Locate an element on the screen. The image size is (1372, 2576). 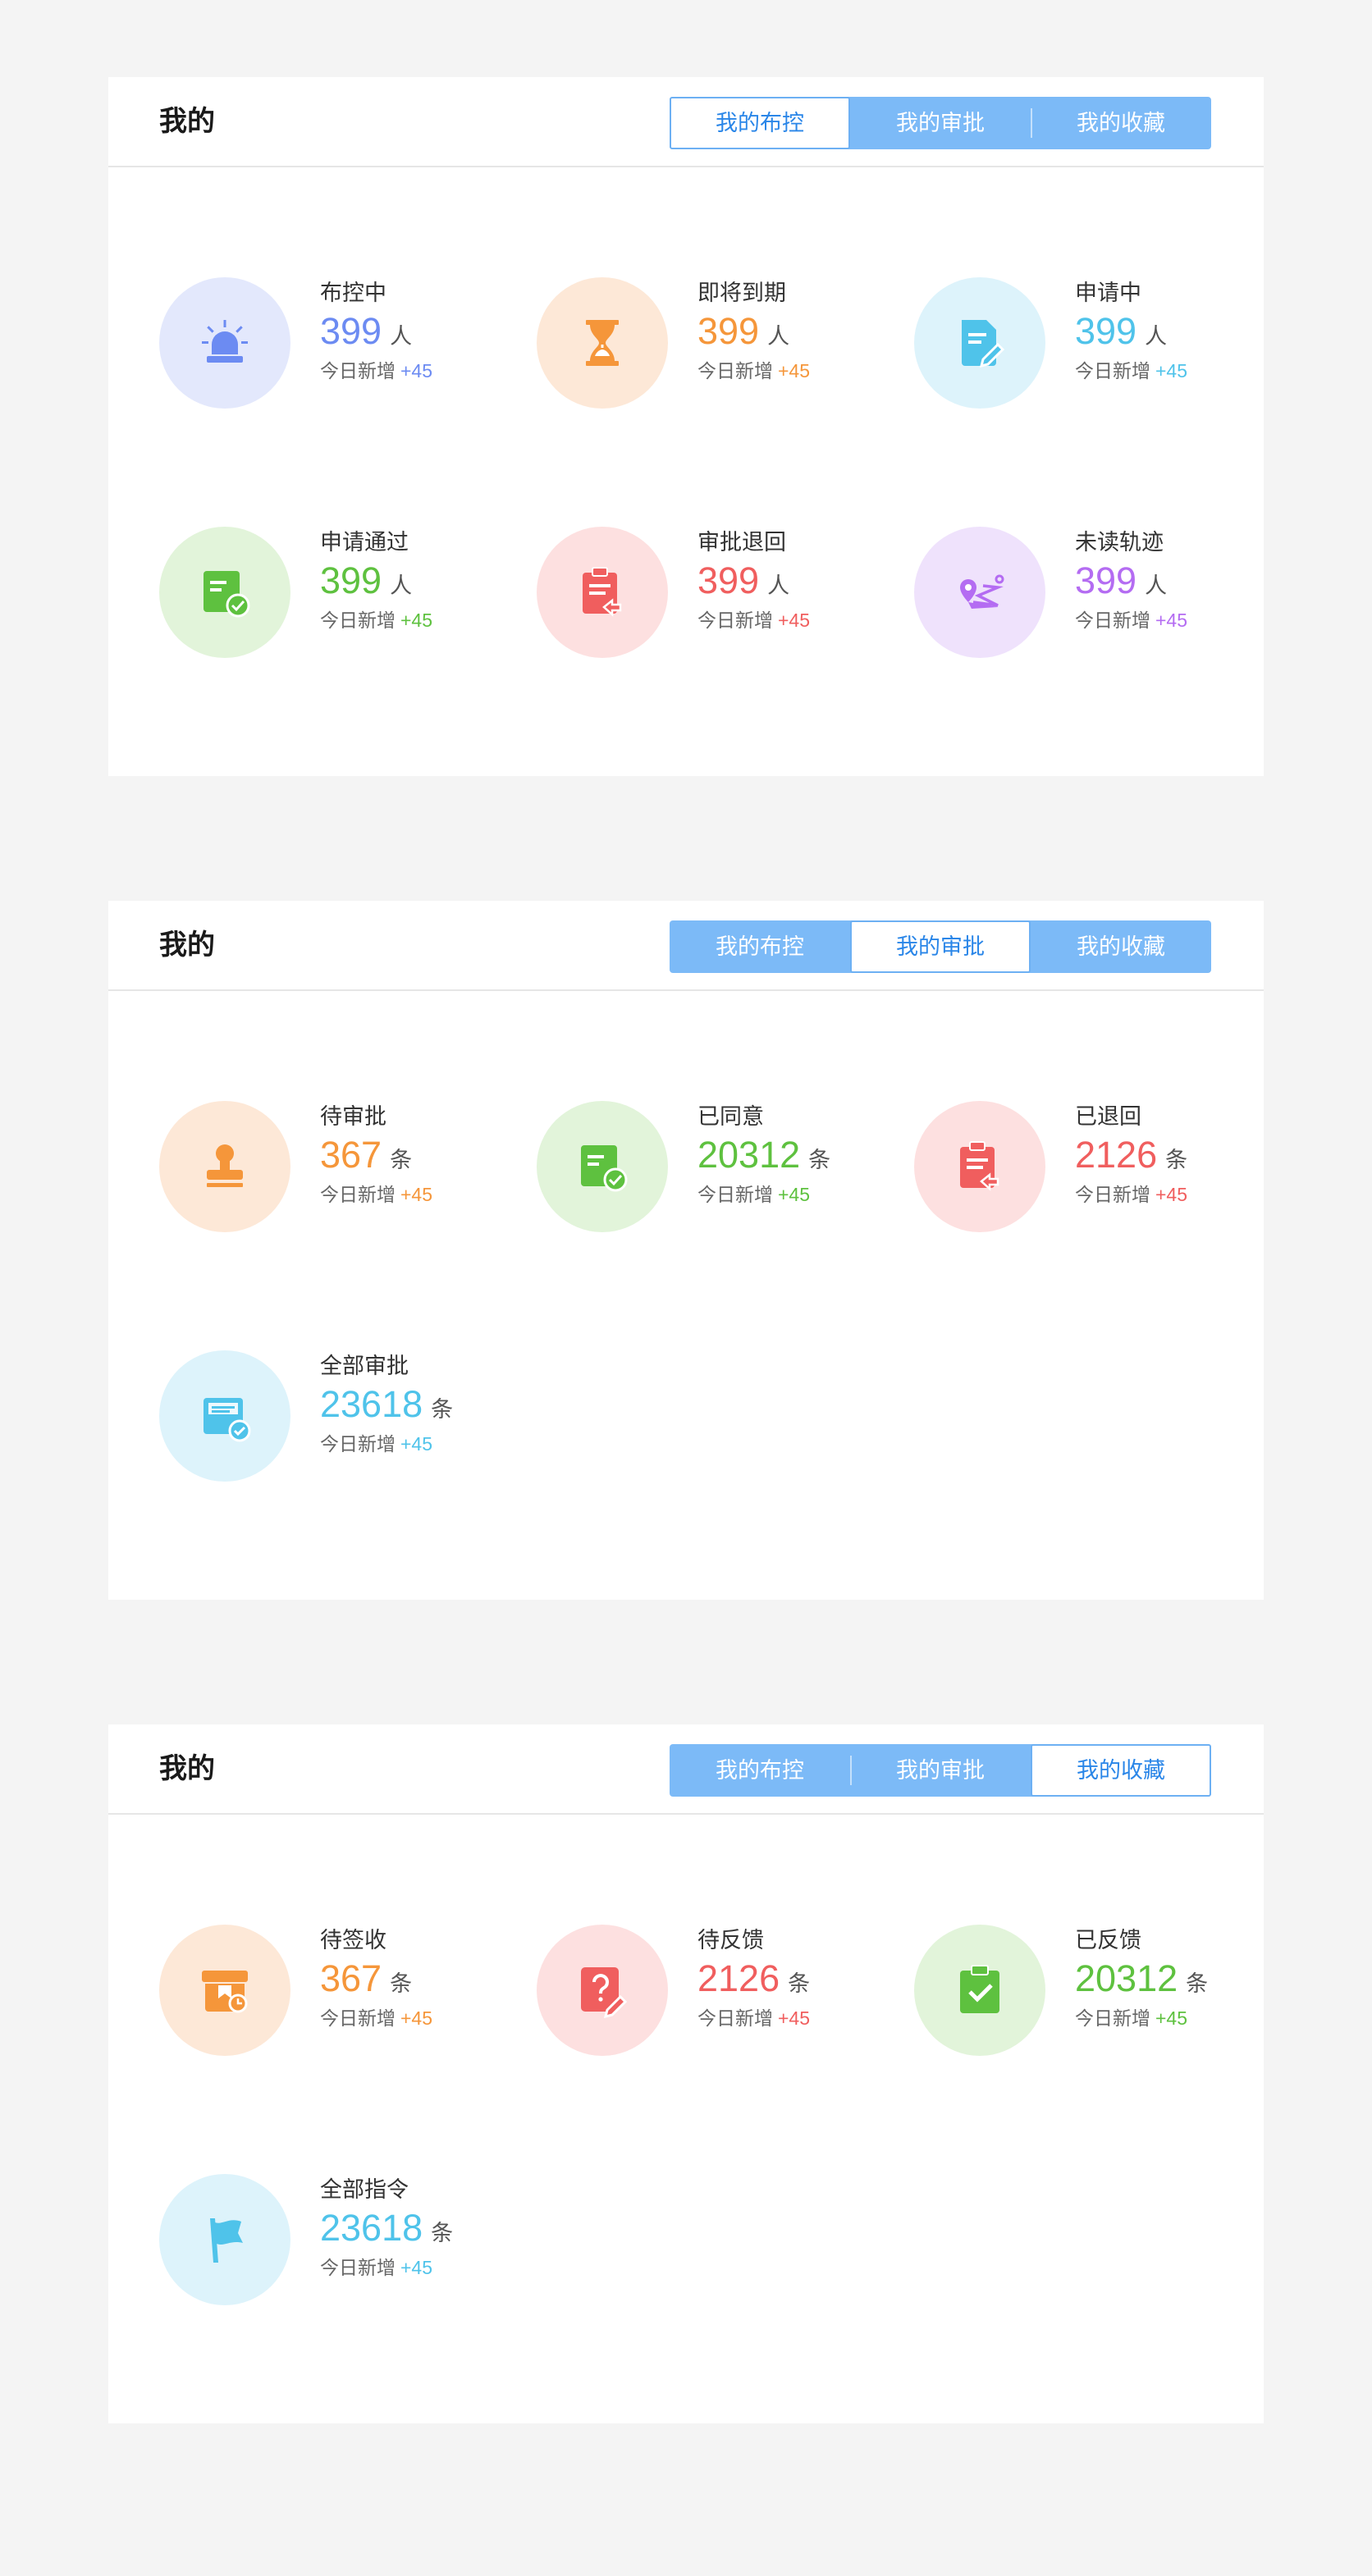
stat-info: 已反馈 20312 条今日新增 +45 is located at coordinates (1141, 1980).